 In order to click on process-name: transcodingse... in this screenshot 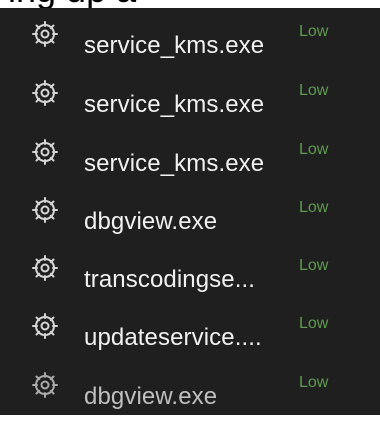, I will do `click(170, 279)`.